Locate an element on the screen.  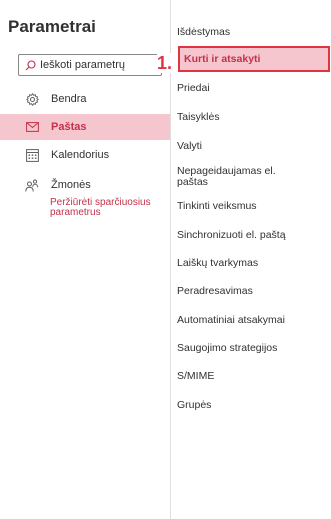
nav-item-label: Bendra is located at coordinates (69, 99).